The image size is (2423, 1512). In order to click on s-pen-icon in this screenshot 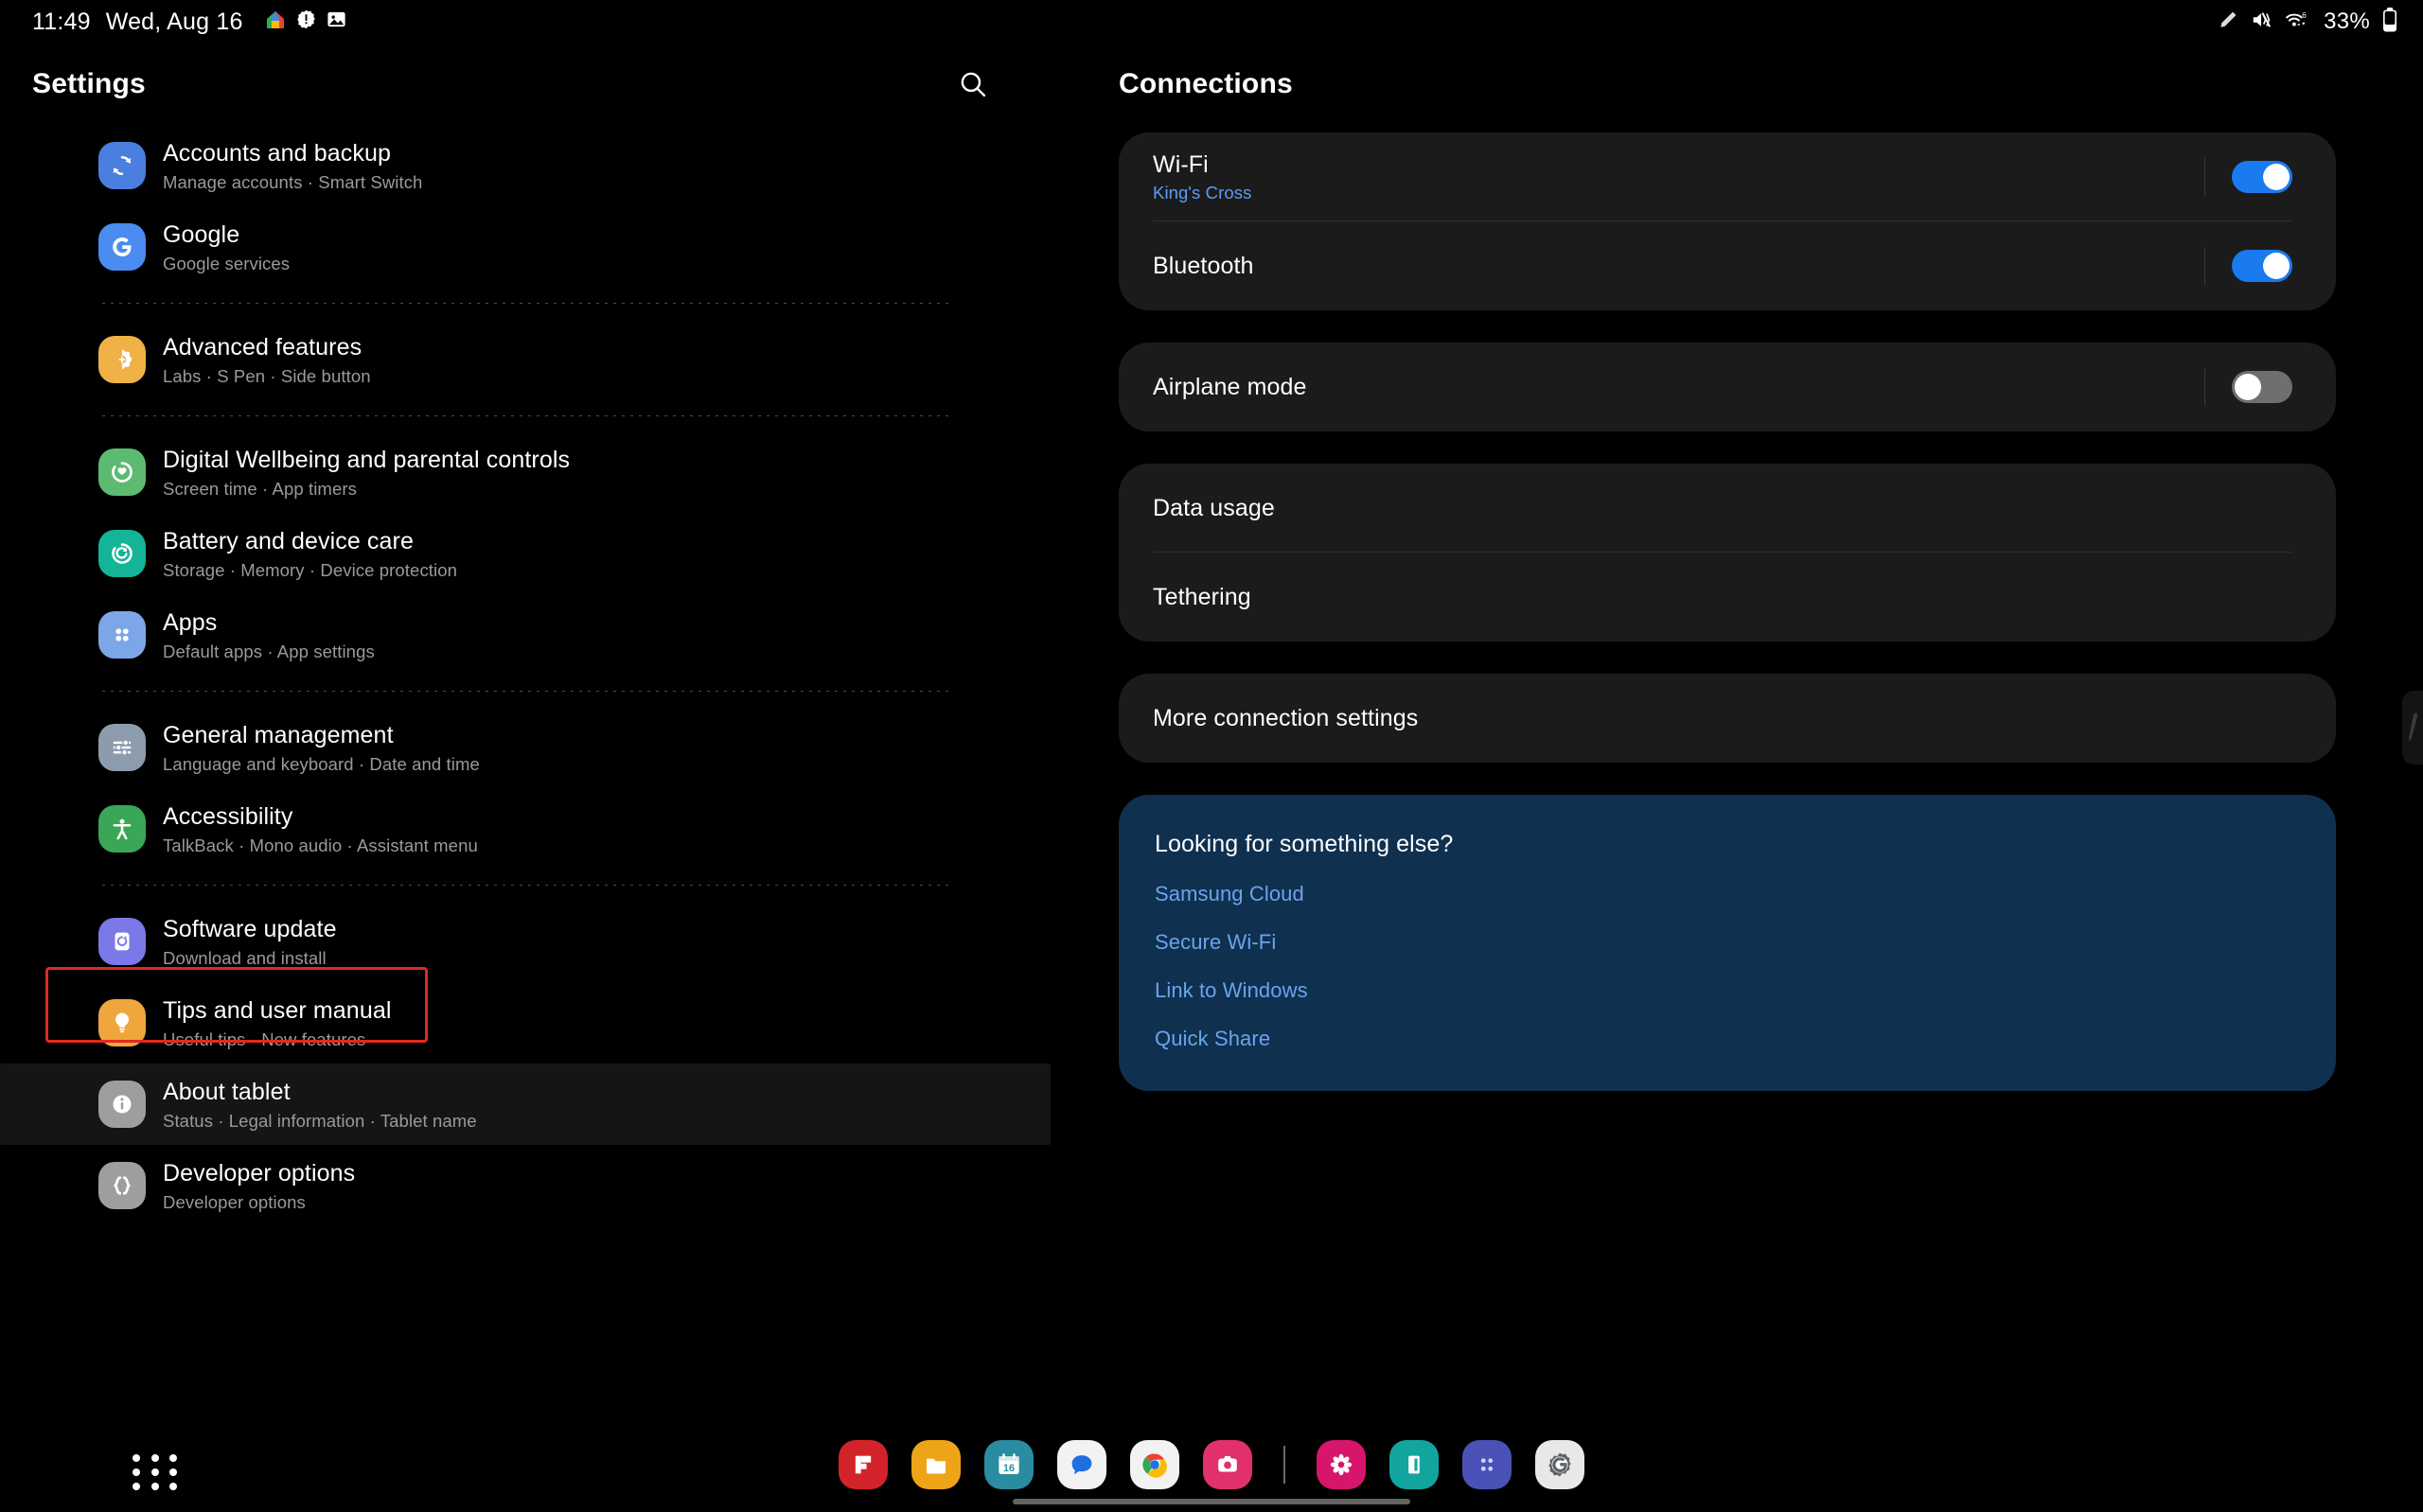, I will do `click(2228, 22)`.